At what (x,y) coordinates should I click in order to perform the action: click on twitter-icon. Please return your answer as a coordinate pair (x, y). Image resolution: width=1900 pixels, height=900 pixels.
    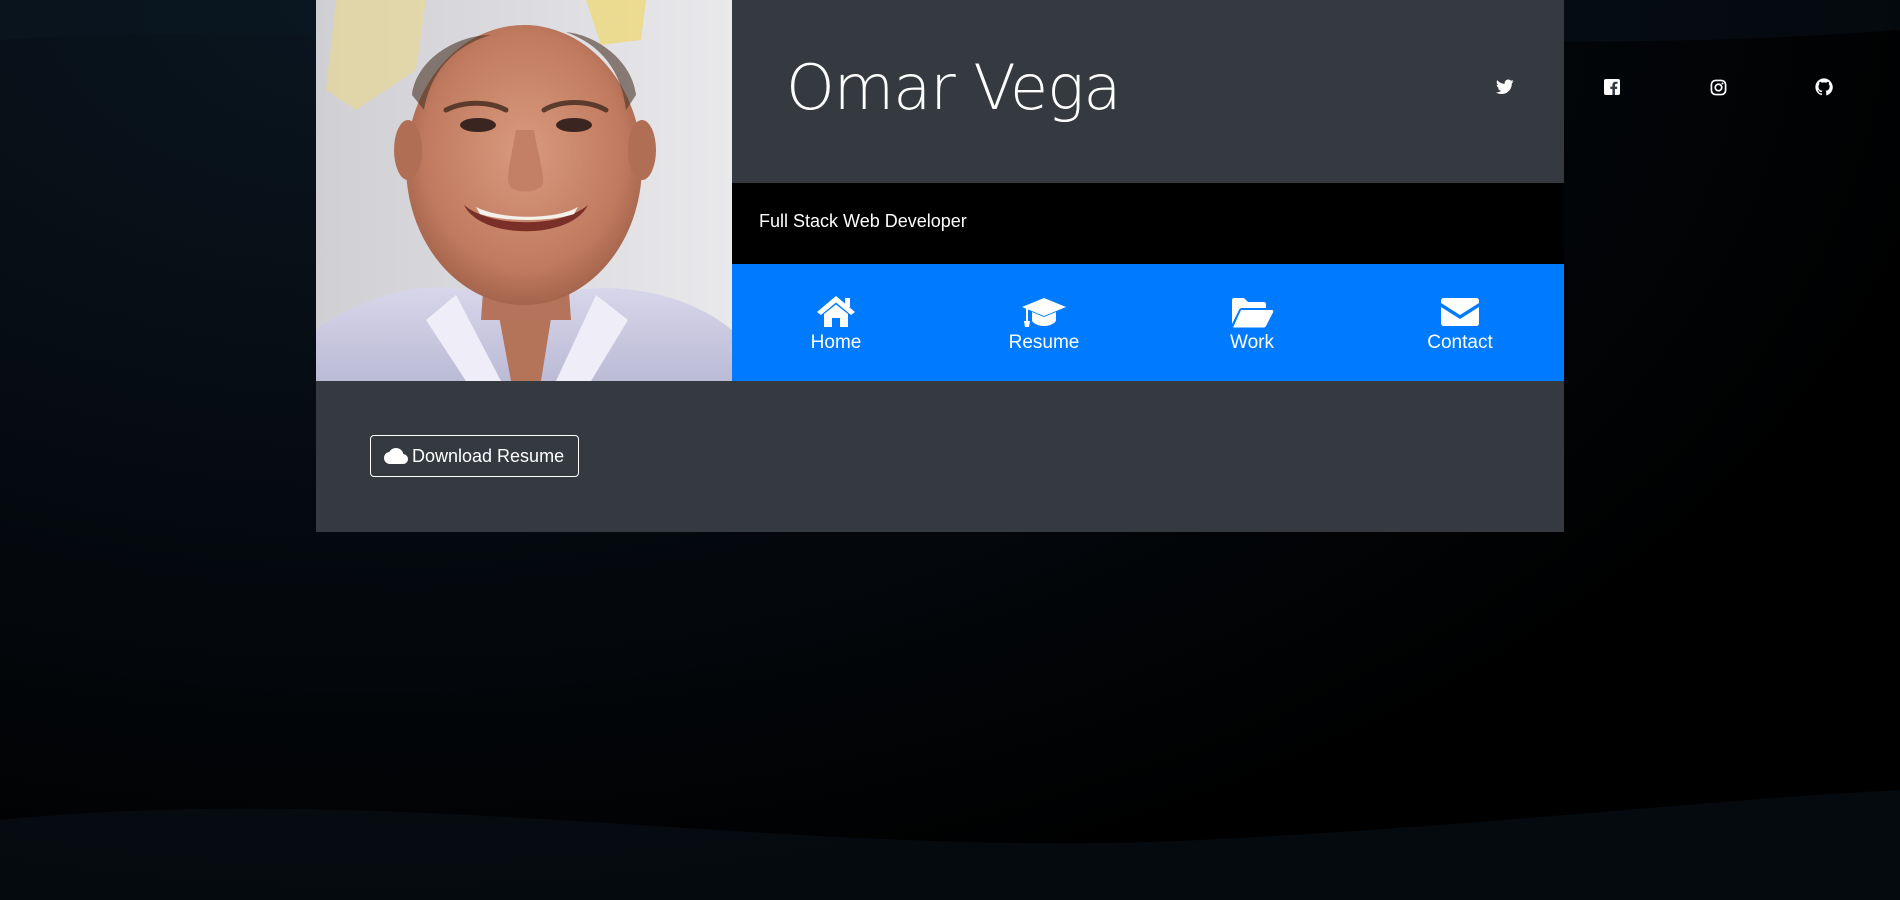
    Looking at the image, I should click on (1505, 86).